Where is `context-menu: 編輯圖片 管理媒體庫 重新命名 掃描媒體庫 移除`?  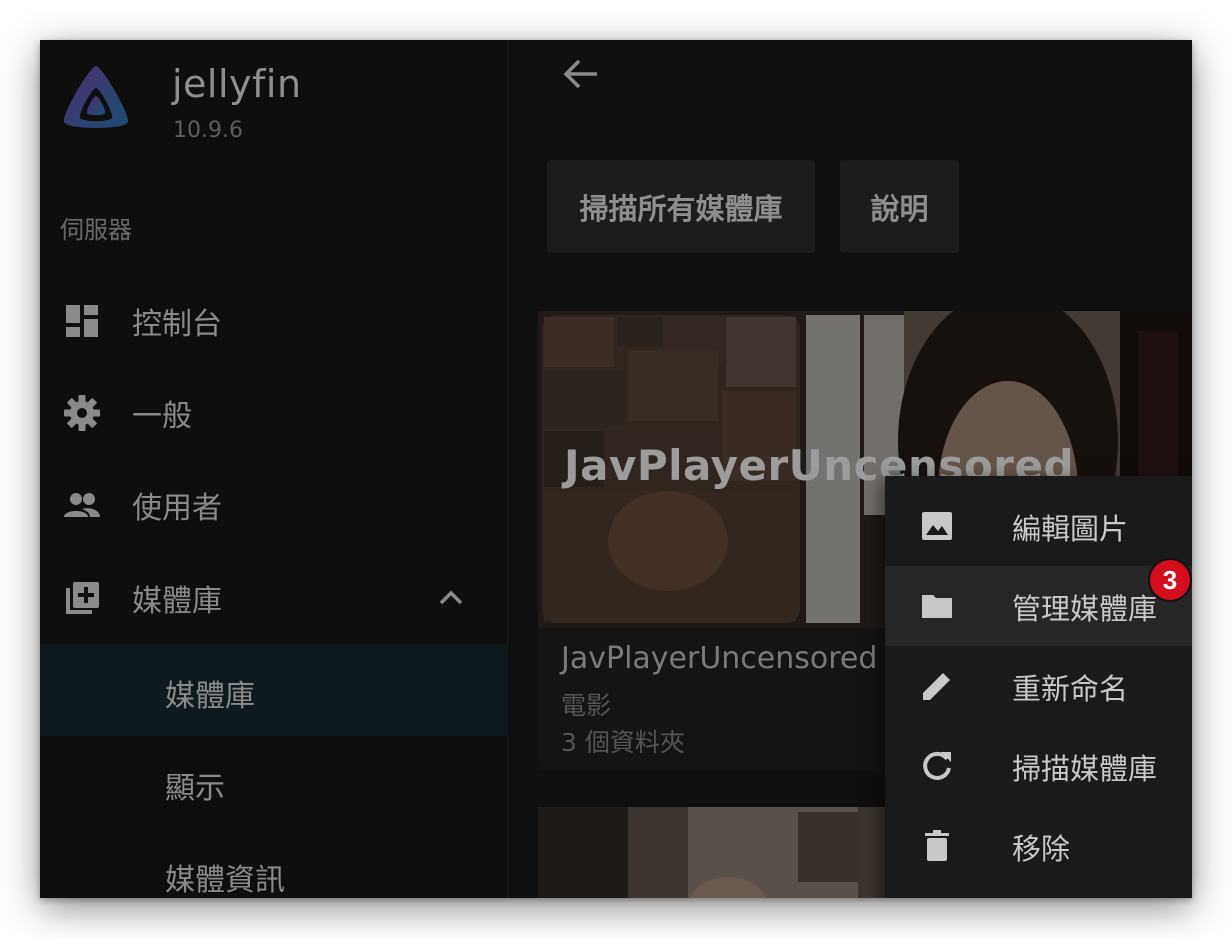 context-menu: 編輯圖片 管理媒體庫 重新命名 掃描媒體庫 移除 is located at coordinates (1038, 687).